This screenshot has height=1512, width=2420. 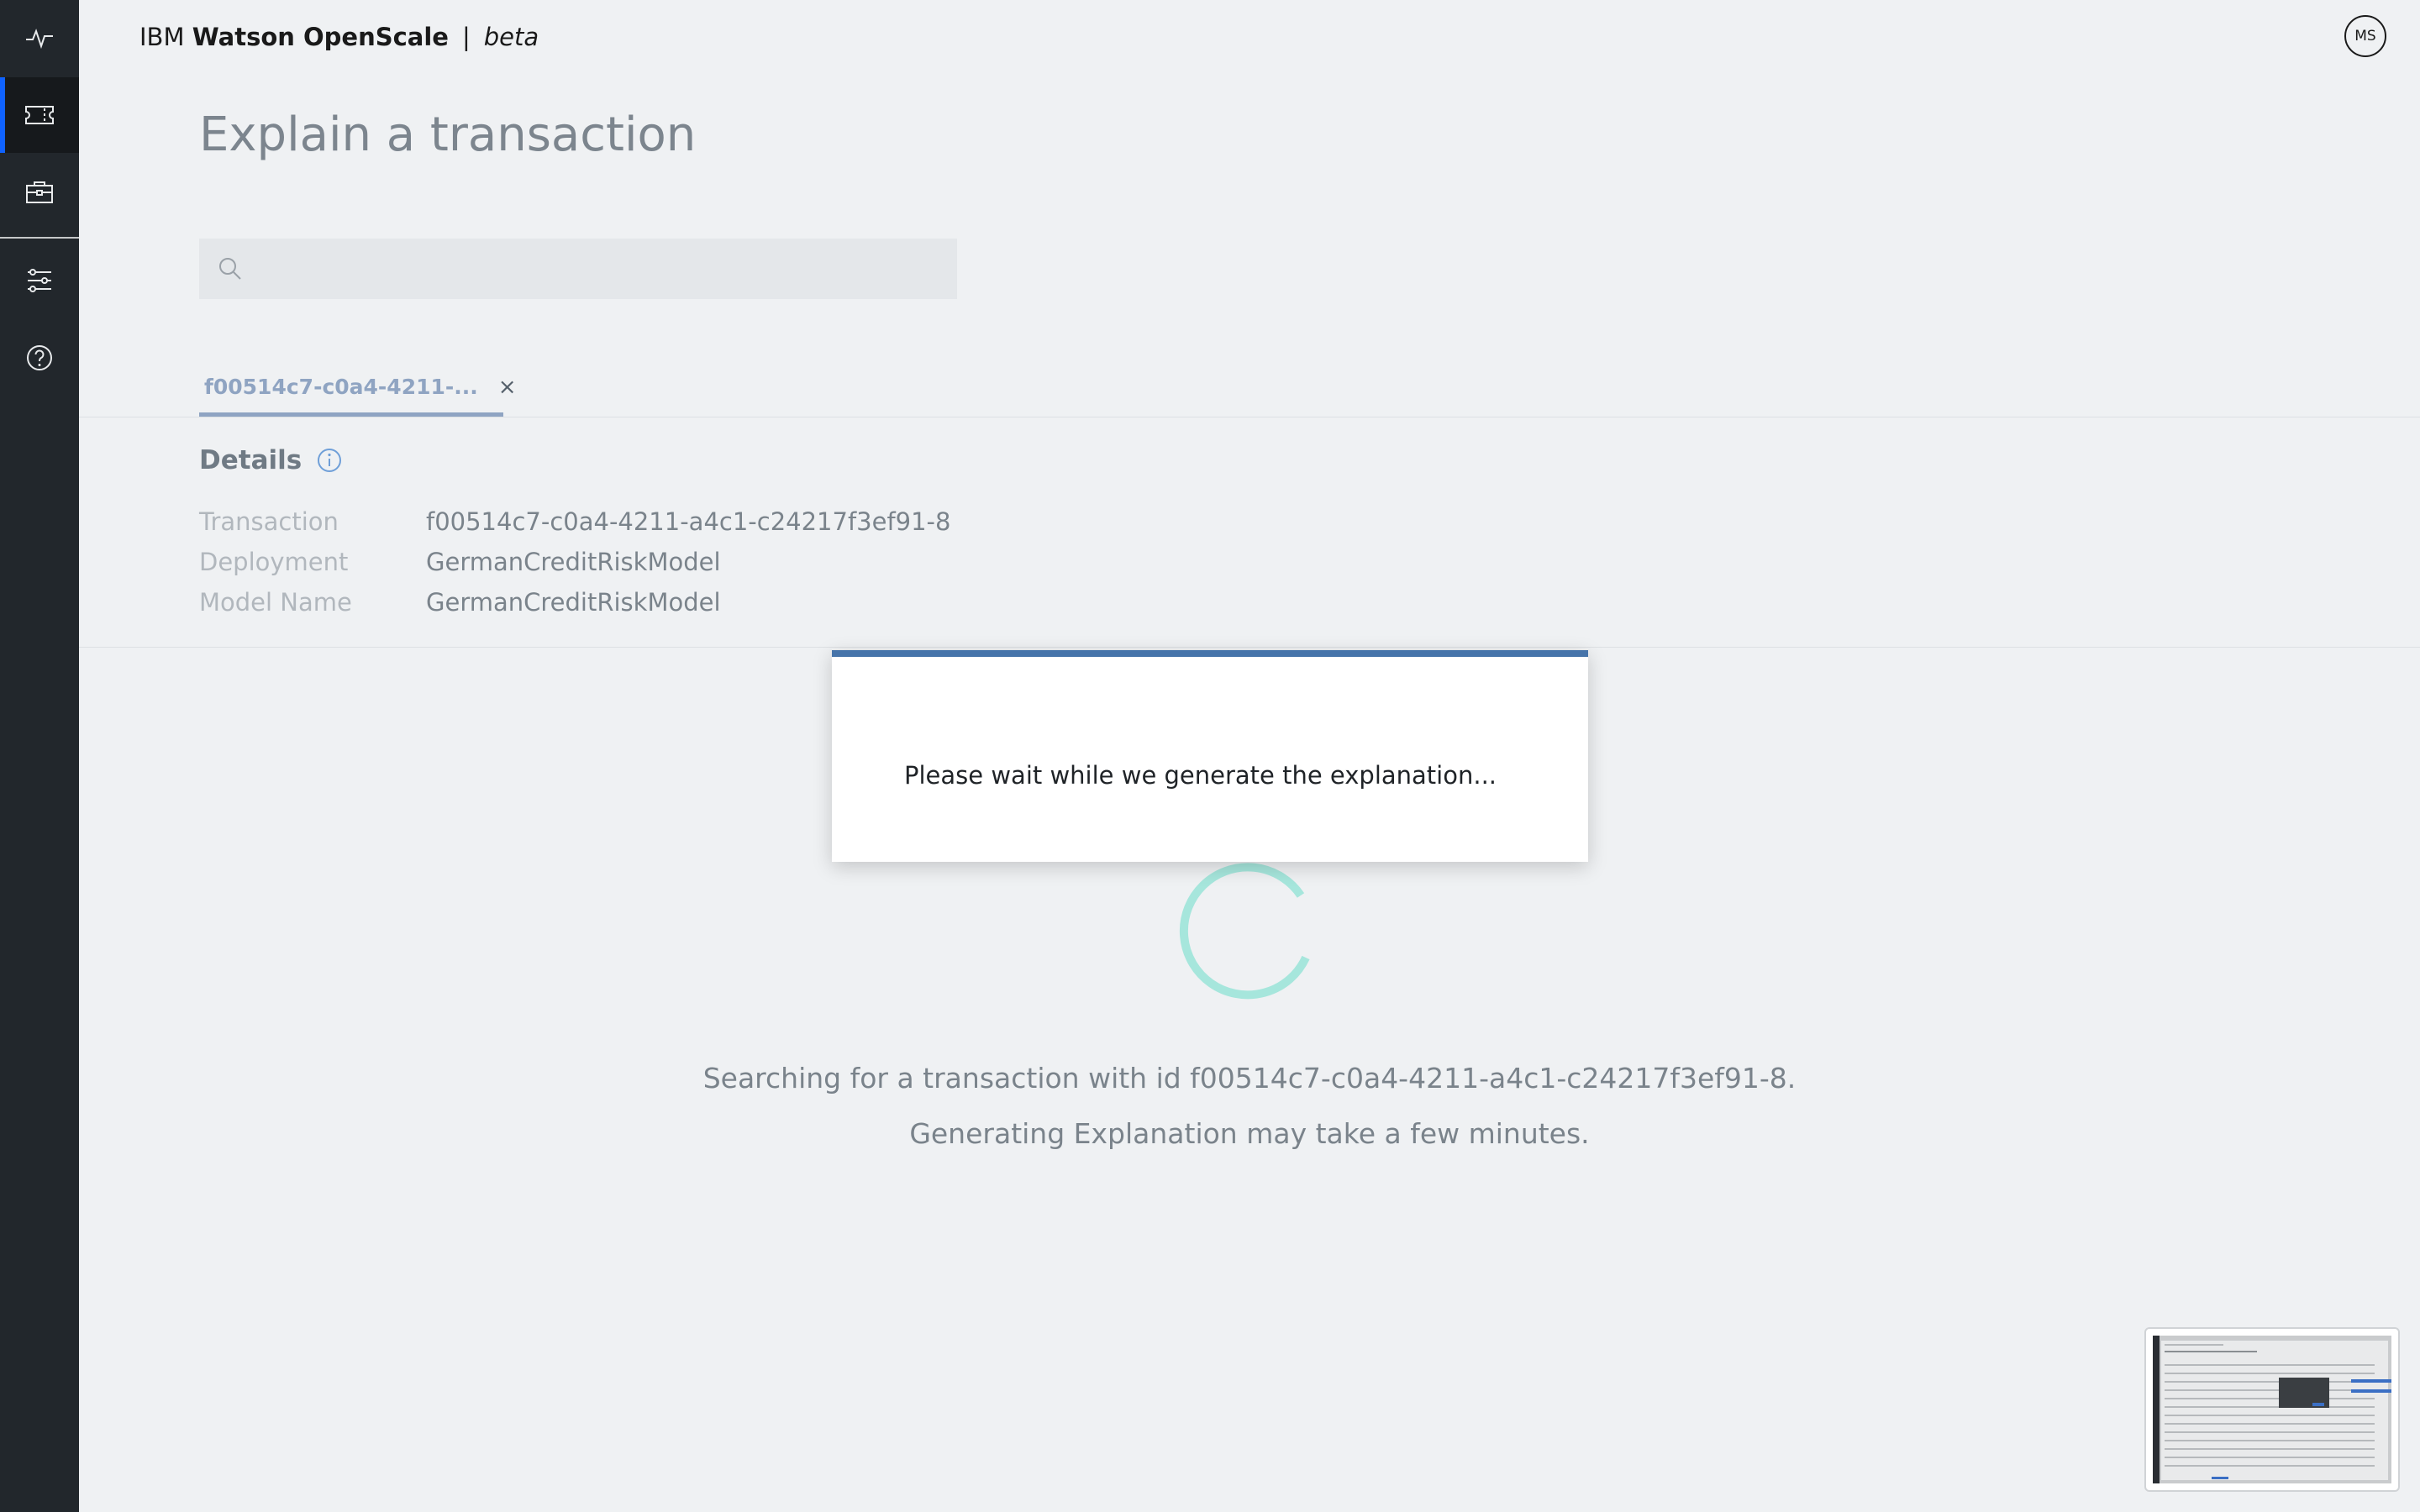 I want to click on nav-deployments, so click(x=39, y=192).